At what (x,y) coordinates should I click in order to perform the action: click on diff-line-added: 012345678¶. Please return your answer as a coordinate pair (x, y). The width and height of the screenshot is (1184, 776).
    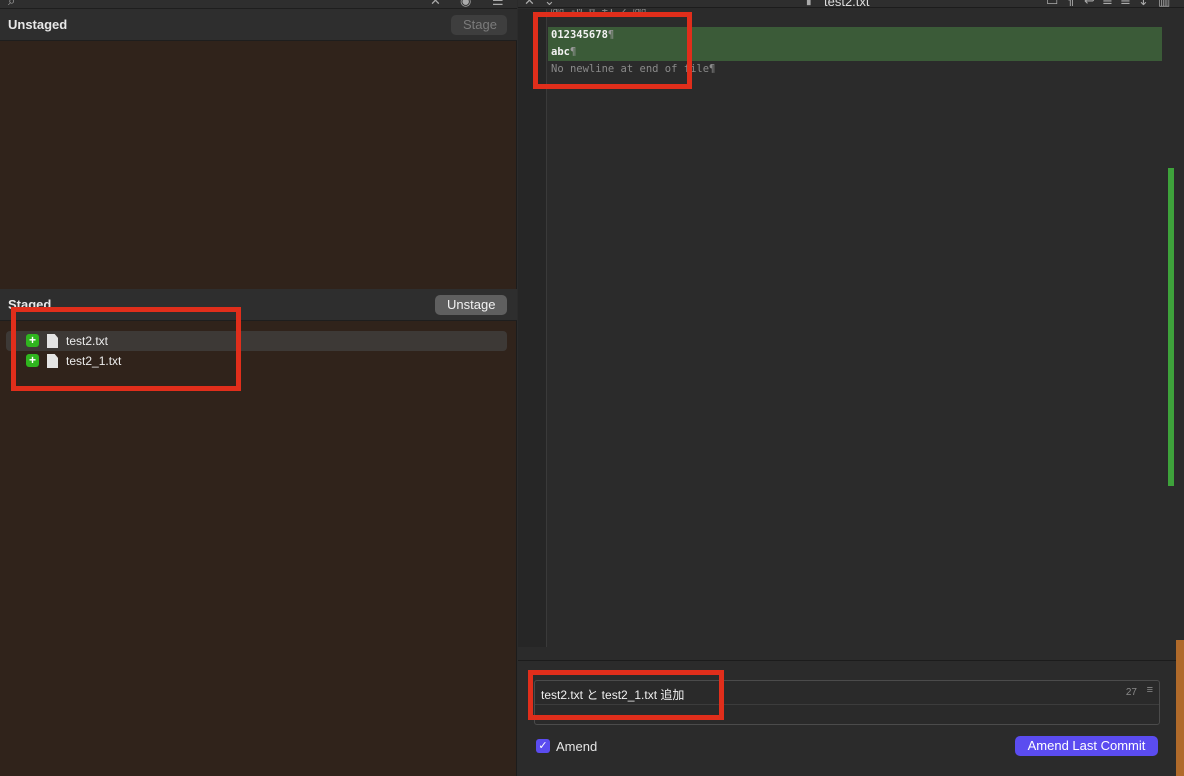
    Looking at the image, I should click on (855, 35).